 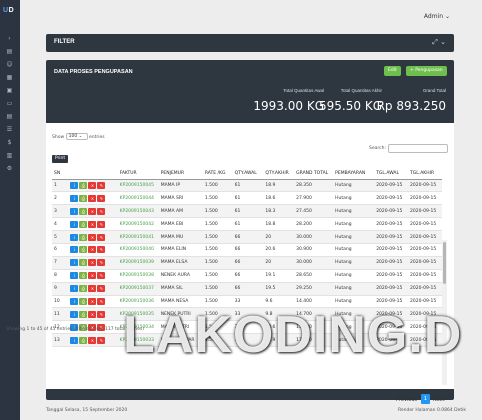 What do you see at coordinates (392, 71) in the screenshot?
I see `edit-button: Edit` at bounding box center [392, 71].